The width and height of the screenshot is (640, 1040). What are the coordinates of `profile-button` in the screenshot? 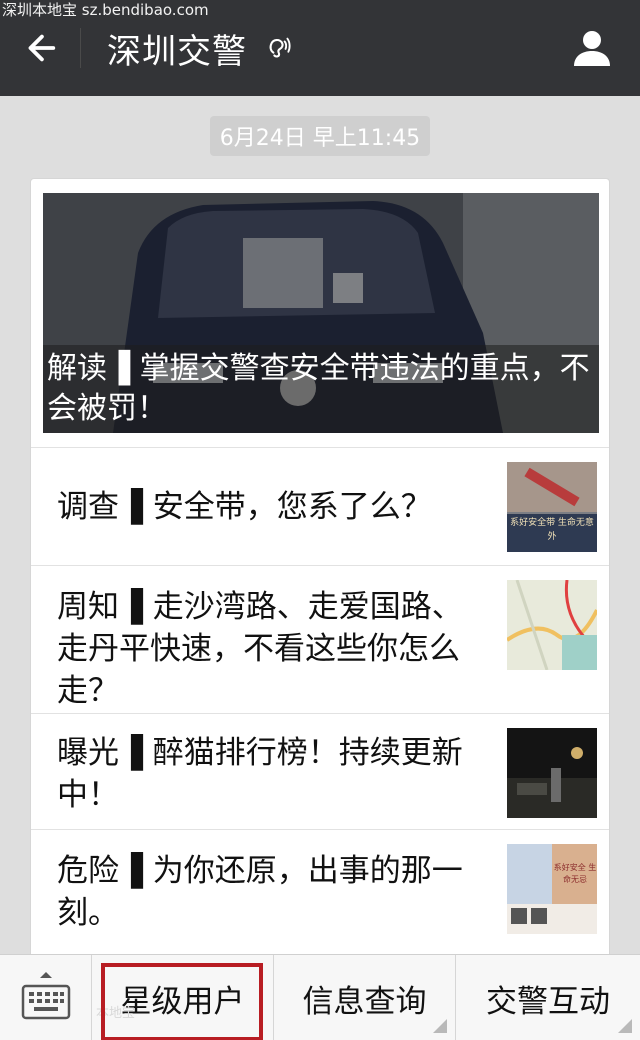 It's located at (592, 48).